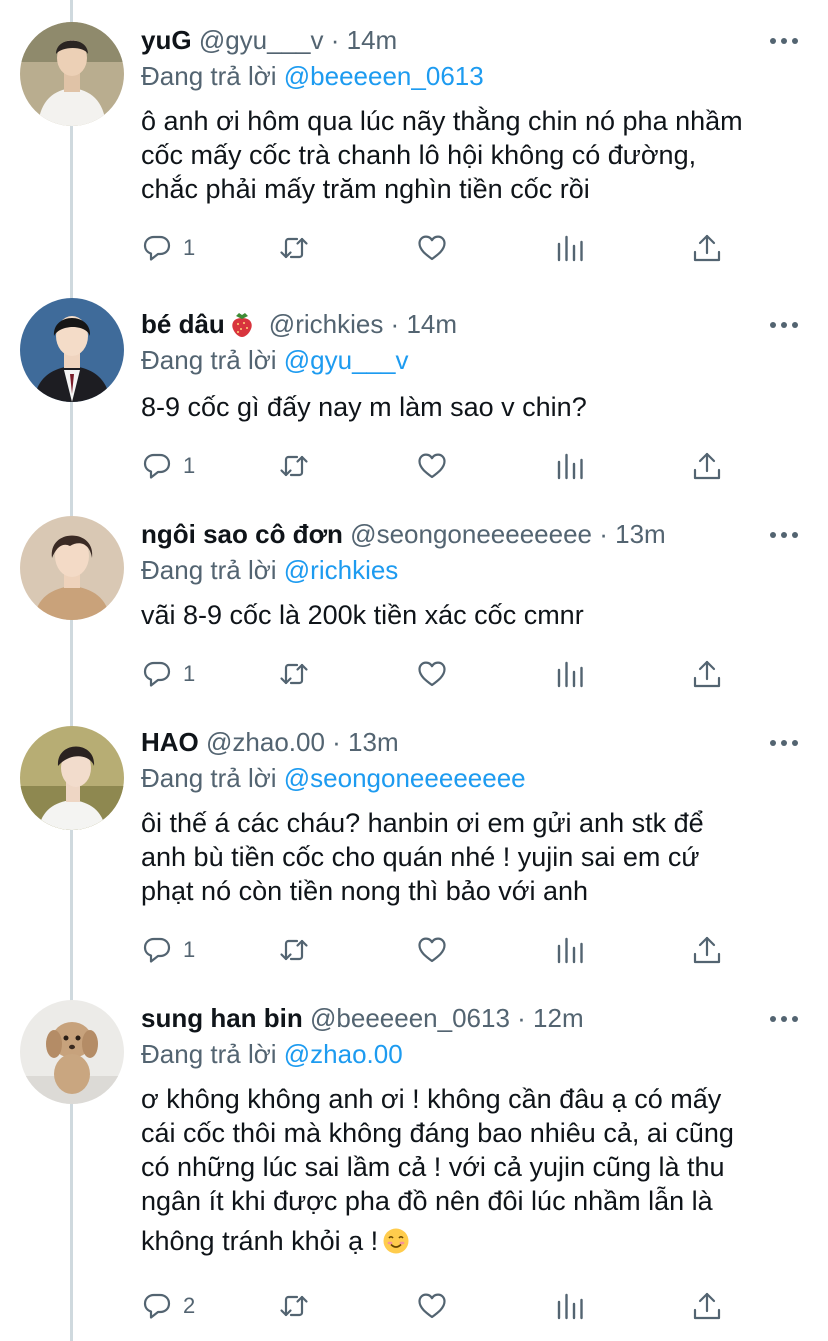  Describe the element at coordinates (365, 891) in the screenshot. I see `text-line: phạt nó còn tiền nong thì bảo với anh` at that location.